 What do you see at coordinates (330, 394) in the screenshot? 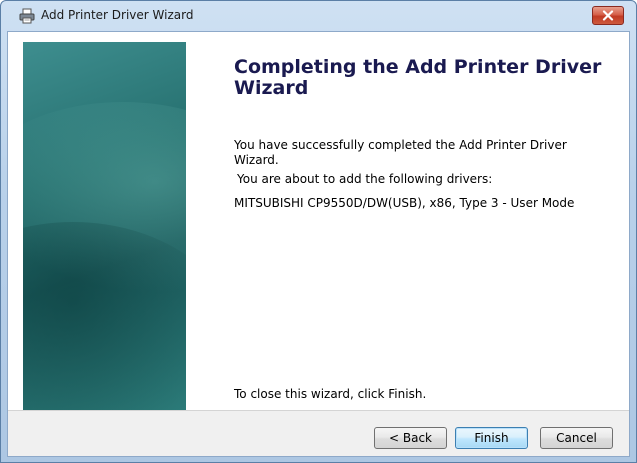
I see `close-hint-text: To close this wizard, click Finish.` at bounding box center [330, 394].